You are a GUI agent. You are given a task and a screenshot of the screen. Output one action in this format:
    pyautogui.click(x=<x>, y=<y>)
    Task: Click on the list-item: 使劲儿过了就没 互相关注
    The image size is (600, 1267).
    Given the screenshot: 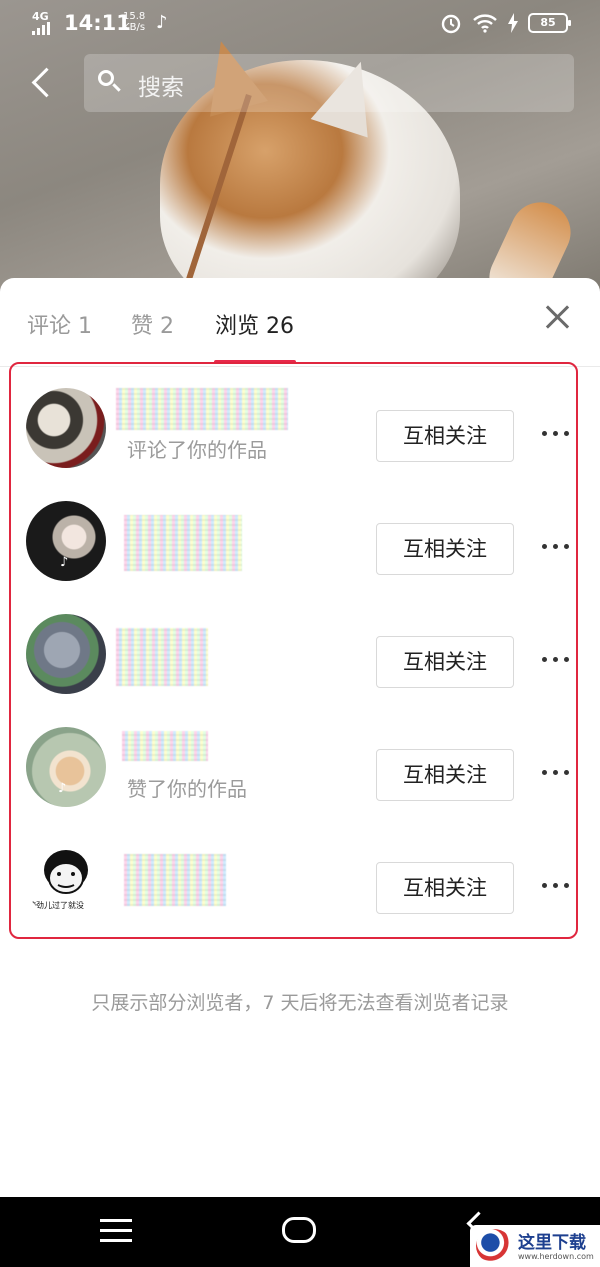 What is the action you would take?
    pyautogui.click(x=300, y=890)
    